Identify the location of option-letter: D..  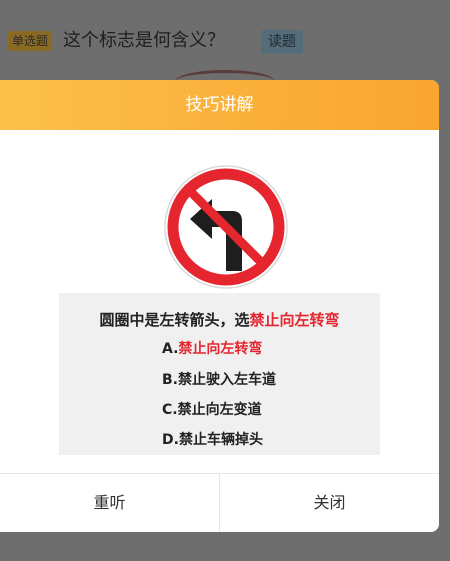
(170, 440).